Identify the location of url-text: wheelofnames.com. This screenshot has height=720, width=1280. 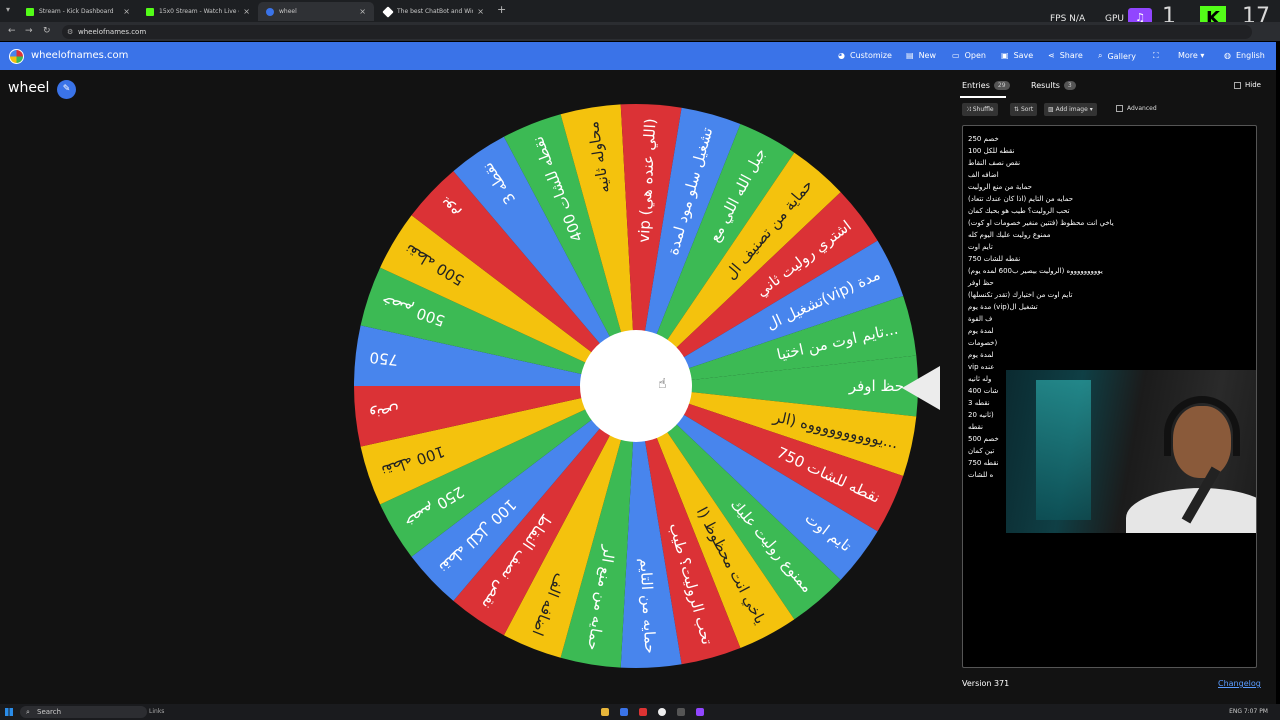
(112, 32).